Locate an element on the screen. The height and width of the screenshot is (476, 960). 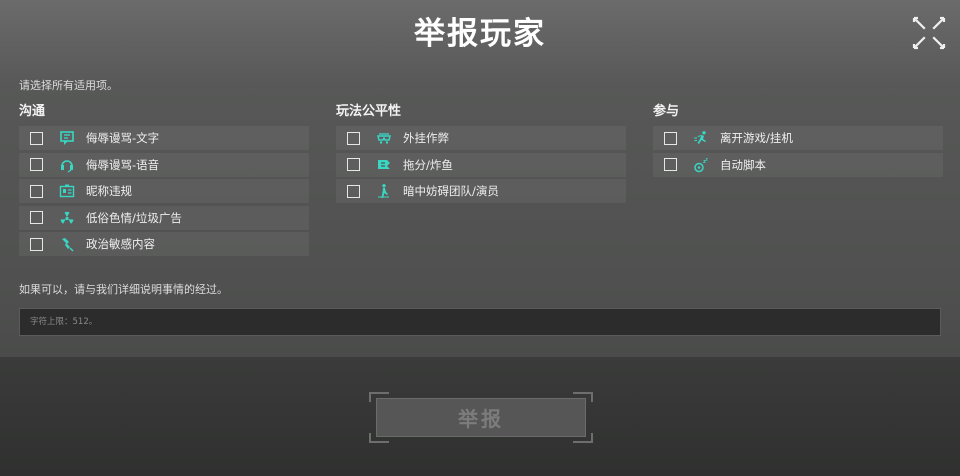
running-icon is located at coordinates (701, 138).